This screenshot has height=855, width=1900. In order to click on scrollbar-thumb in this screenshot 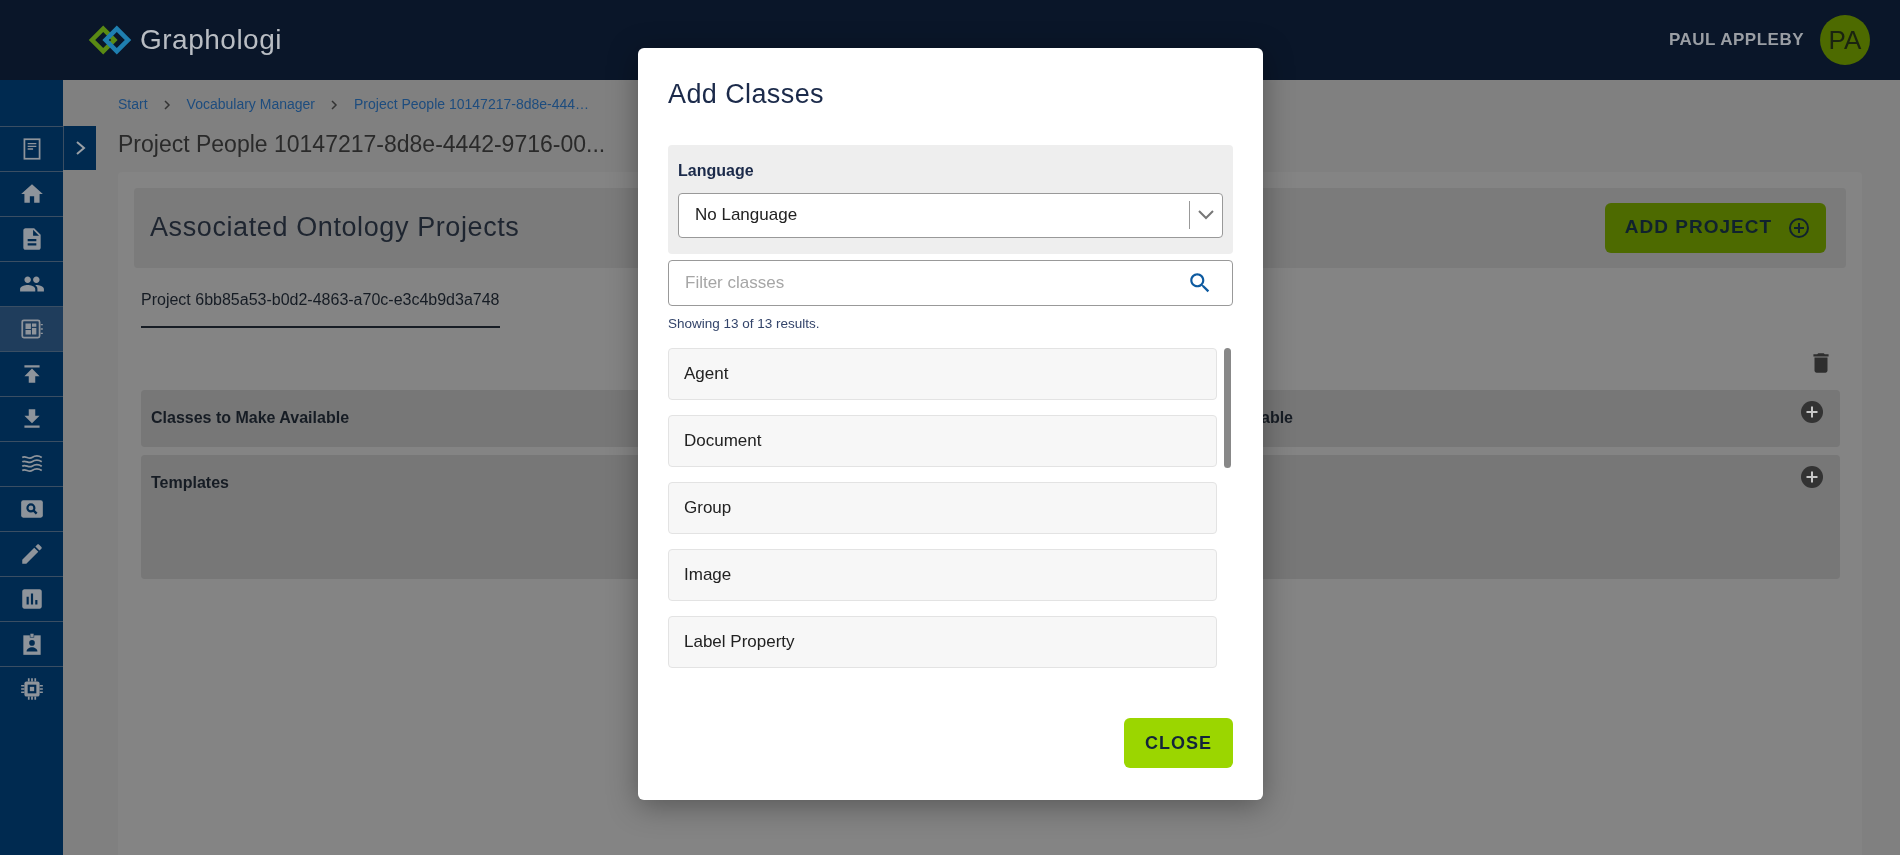, I will do `click(1227, 407)`.